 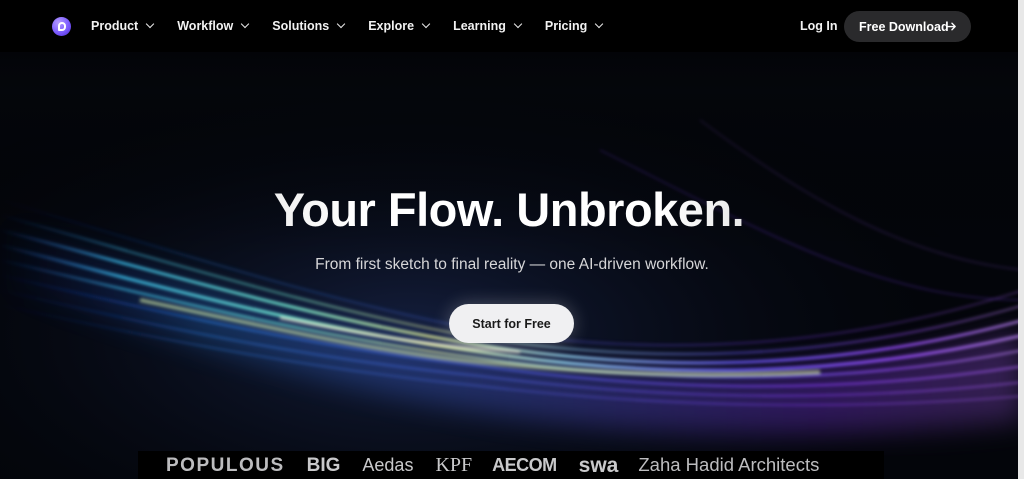 What do you see at coordinates (388, 465) in the screenshot?
I see `client-logo-aedas: Aedas` at bounding box center [388, 465].